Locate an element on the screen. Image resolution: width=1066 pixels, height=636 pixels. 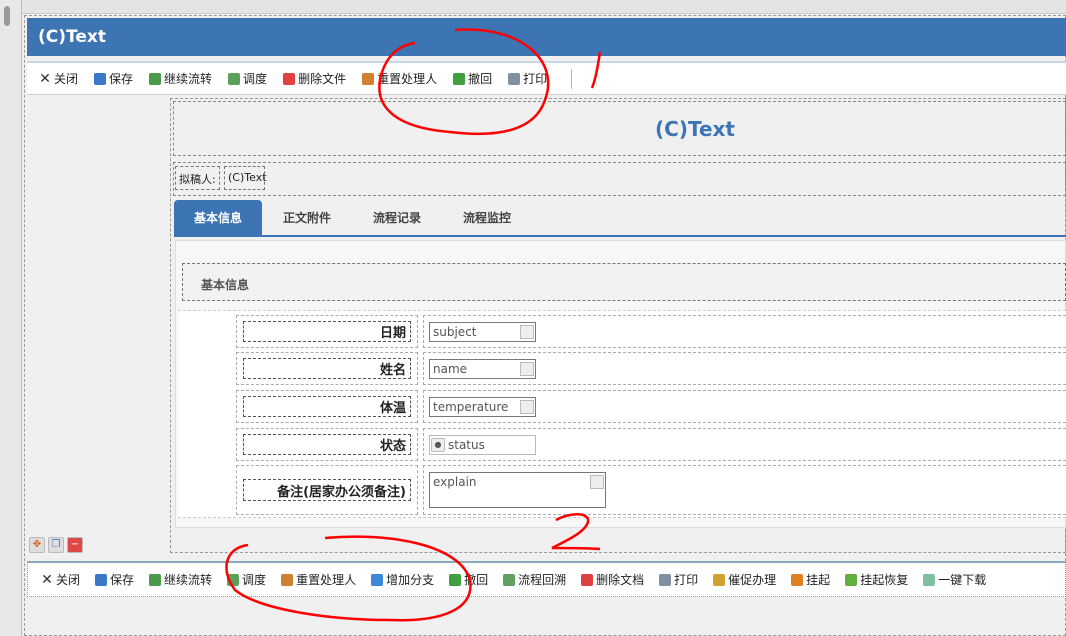
toolbar-button-7: 打印 is located at coordinates (527, 78).